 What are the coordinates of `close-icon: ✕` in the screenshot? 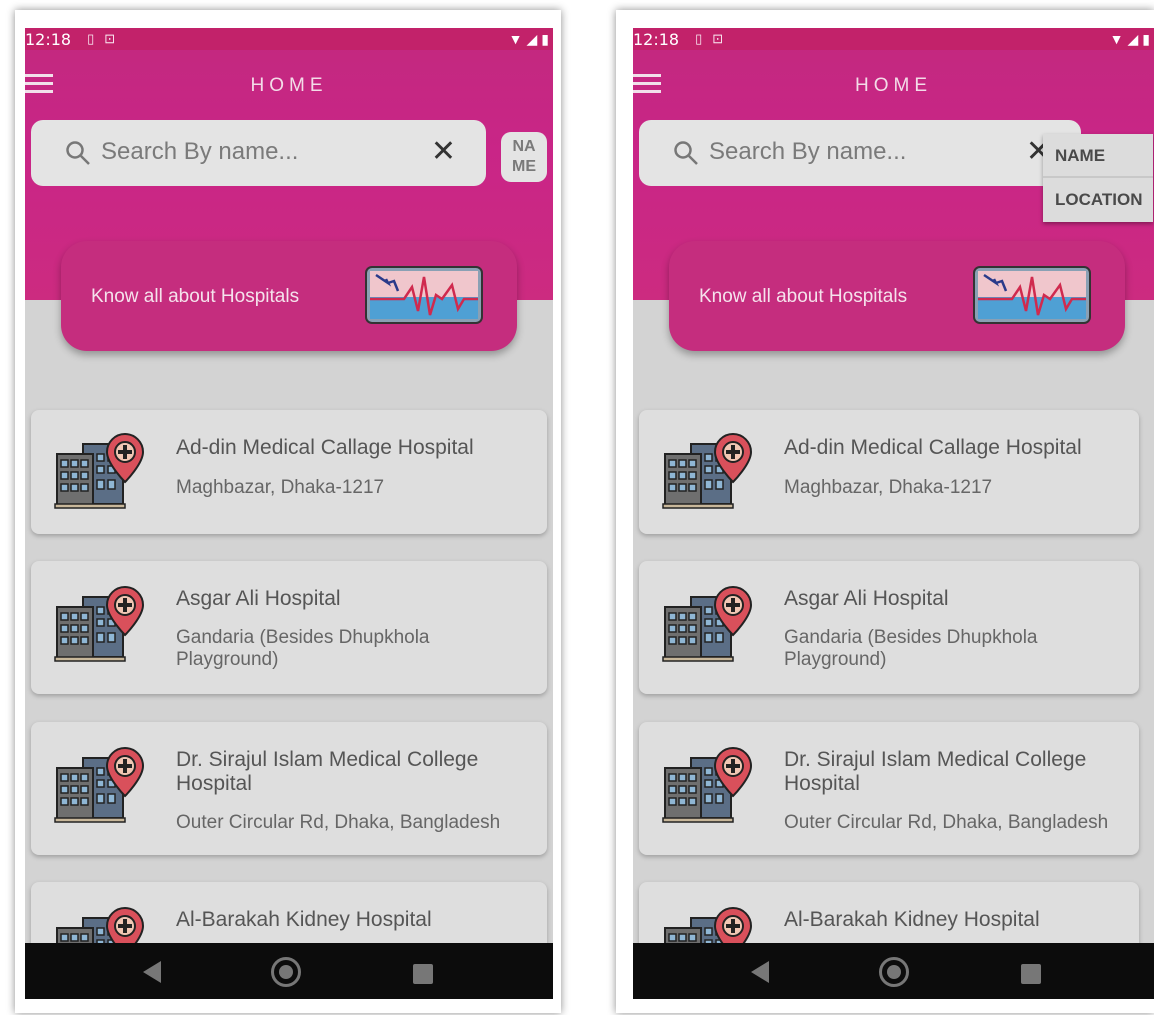 It's located at (443, 151).